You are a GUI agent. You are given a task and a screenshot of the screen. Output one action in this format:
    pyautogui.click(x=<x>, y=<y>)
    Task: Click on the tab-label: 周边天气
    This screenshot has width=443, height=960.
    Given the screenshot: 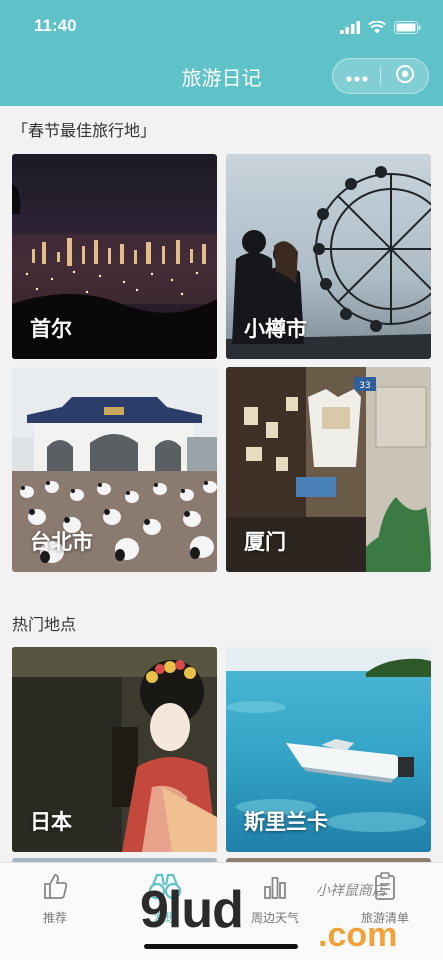 What is the action you would take?
    pyautogui.click(x=274, y=918)
    